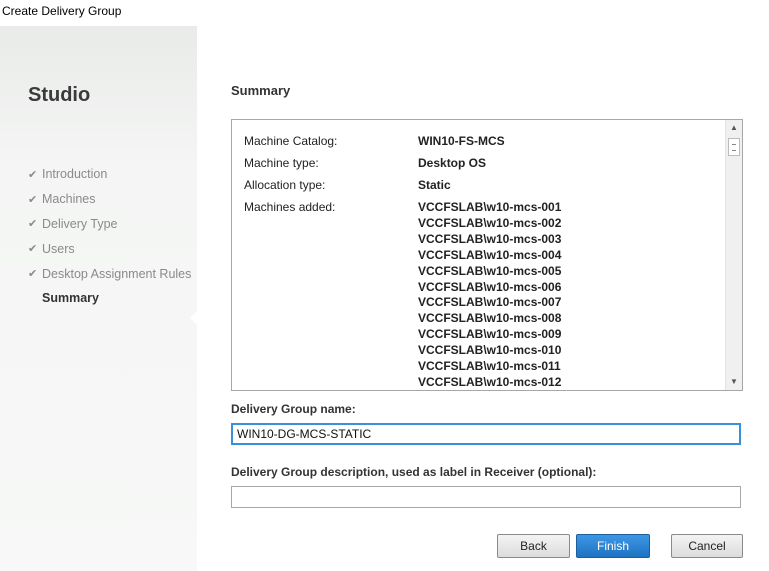 Image resolution: width=769 pixels, height=571 pixels. Describe the element at coordinates (490, 381) in the screenshot. I see `list-item: VCCFSLAB\w10-mcs-012` at that location.